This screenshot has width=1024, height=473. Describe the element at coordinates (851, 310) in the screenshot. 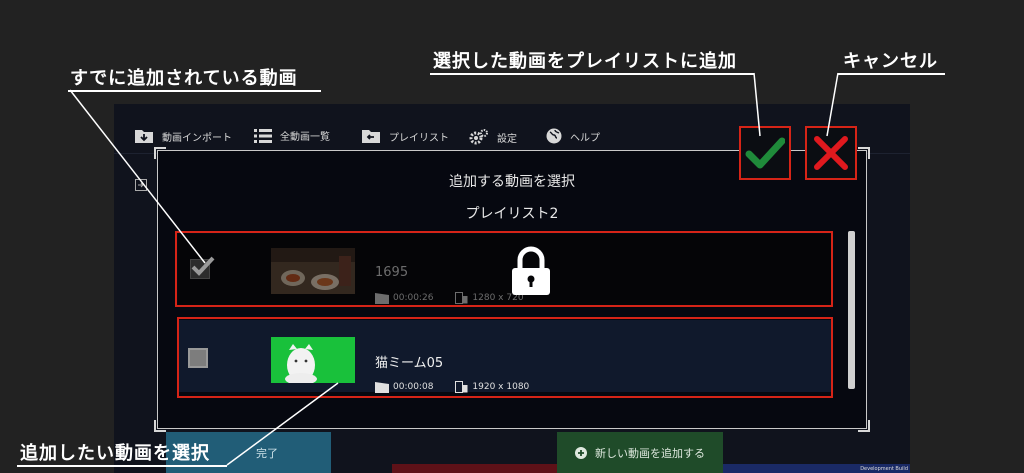

I see `scrollbar` at that location.